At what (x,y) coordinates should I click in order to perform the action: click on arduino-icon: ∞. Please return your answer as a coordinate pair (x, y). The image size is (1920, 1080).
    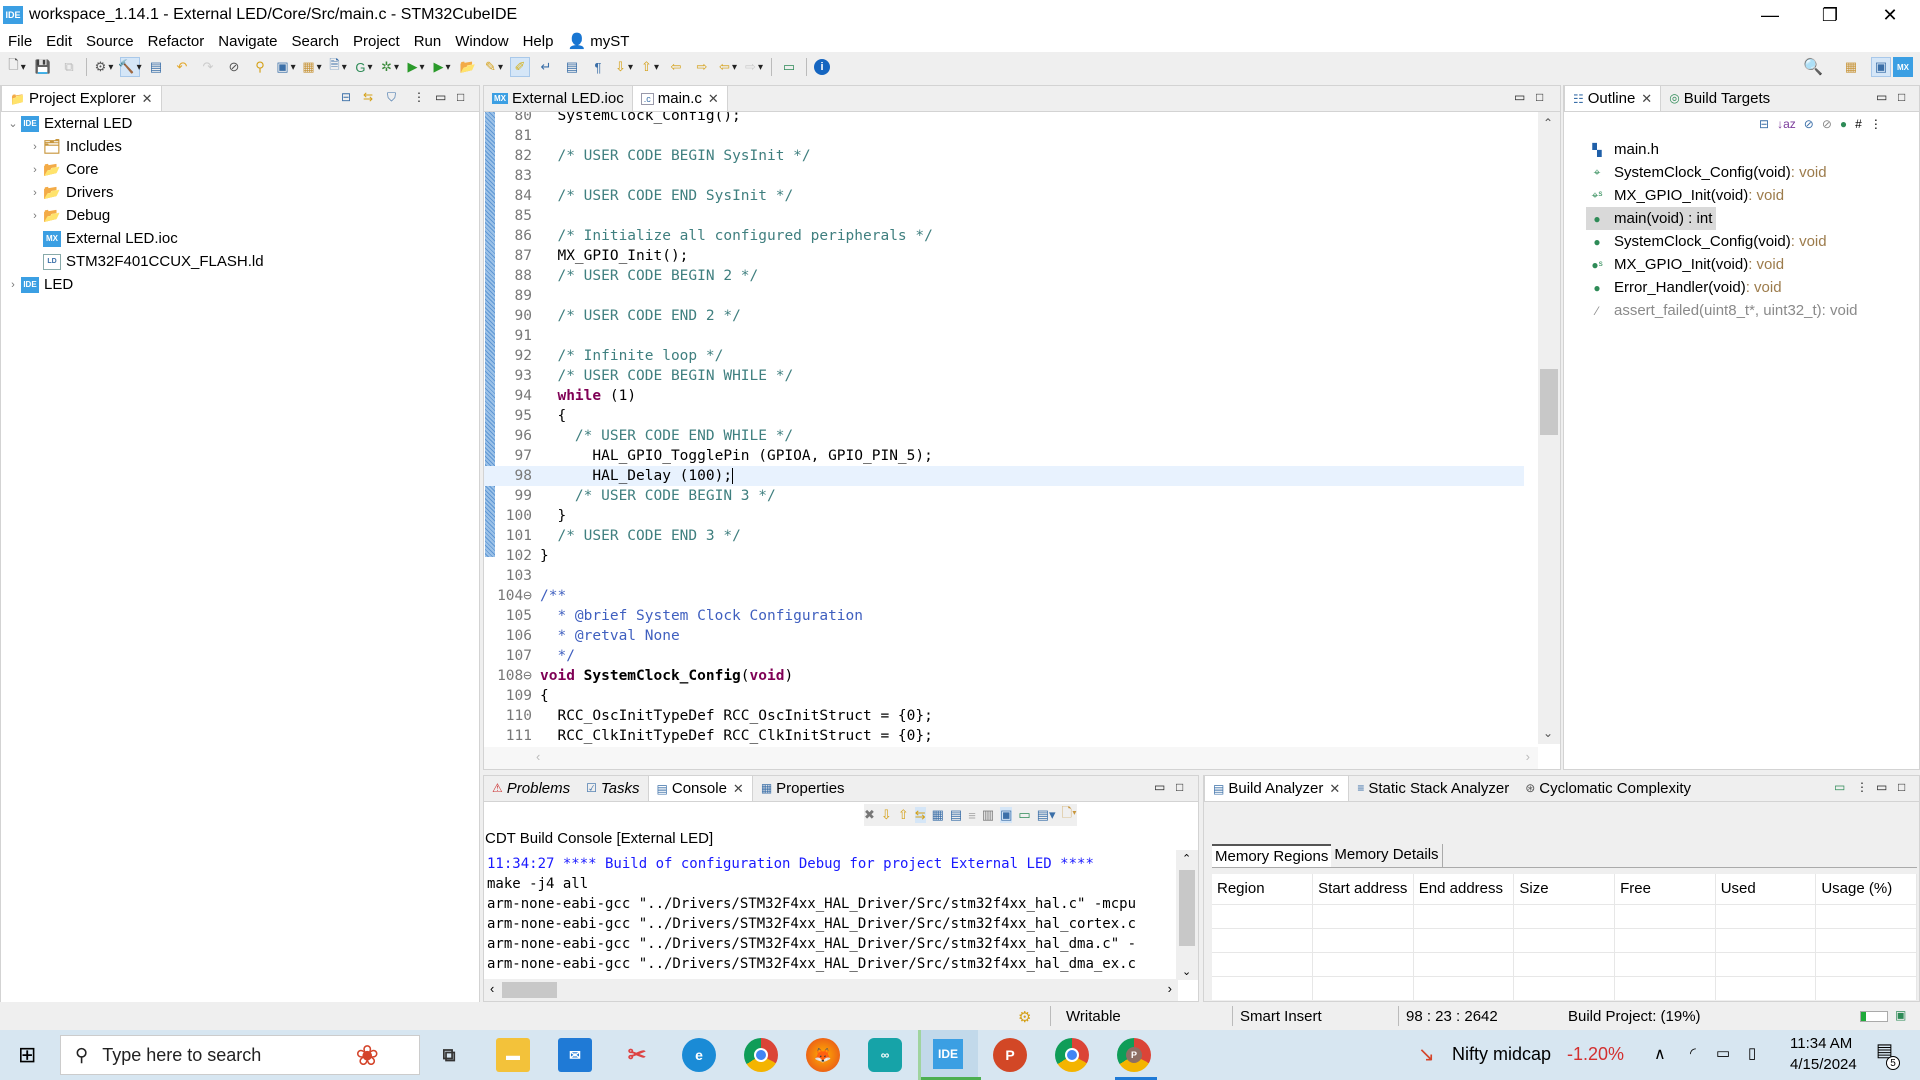
    Looking at the image, I should click on (885, 1055).